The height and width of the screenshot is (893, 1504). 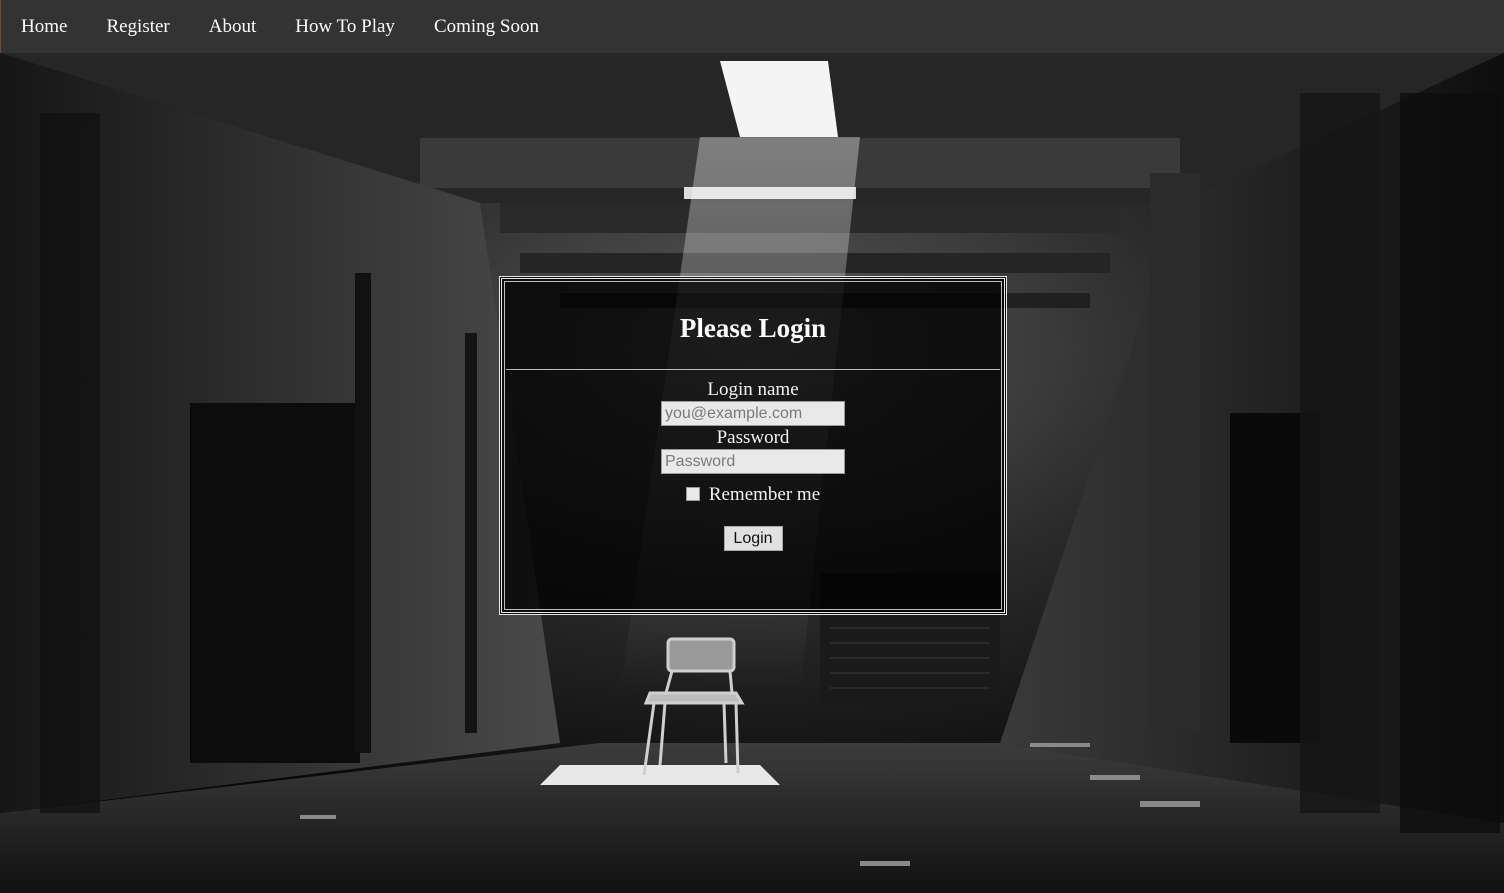 I want to click on remember-me-checkbox, so click(x=692, y=494).